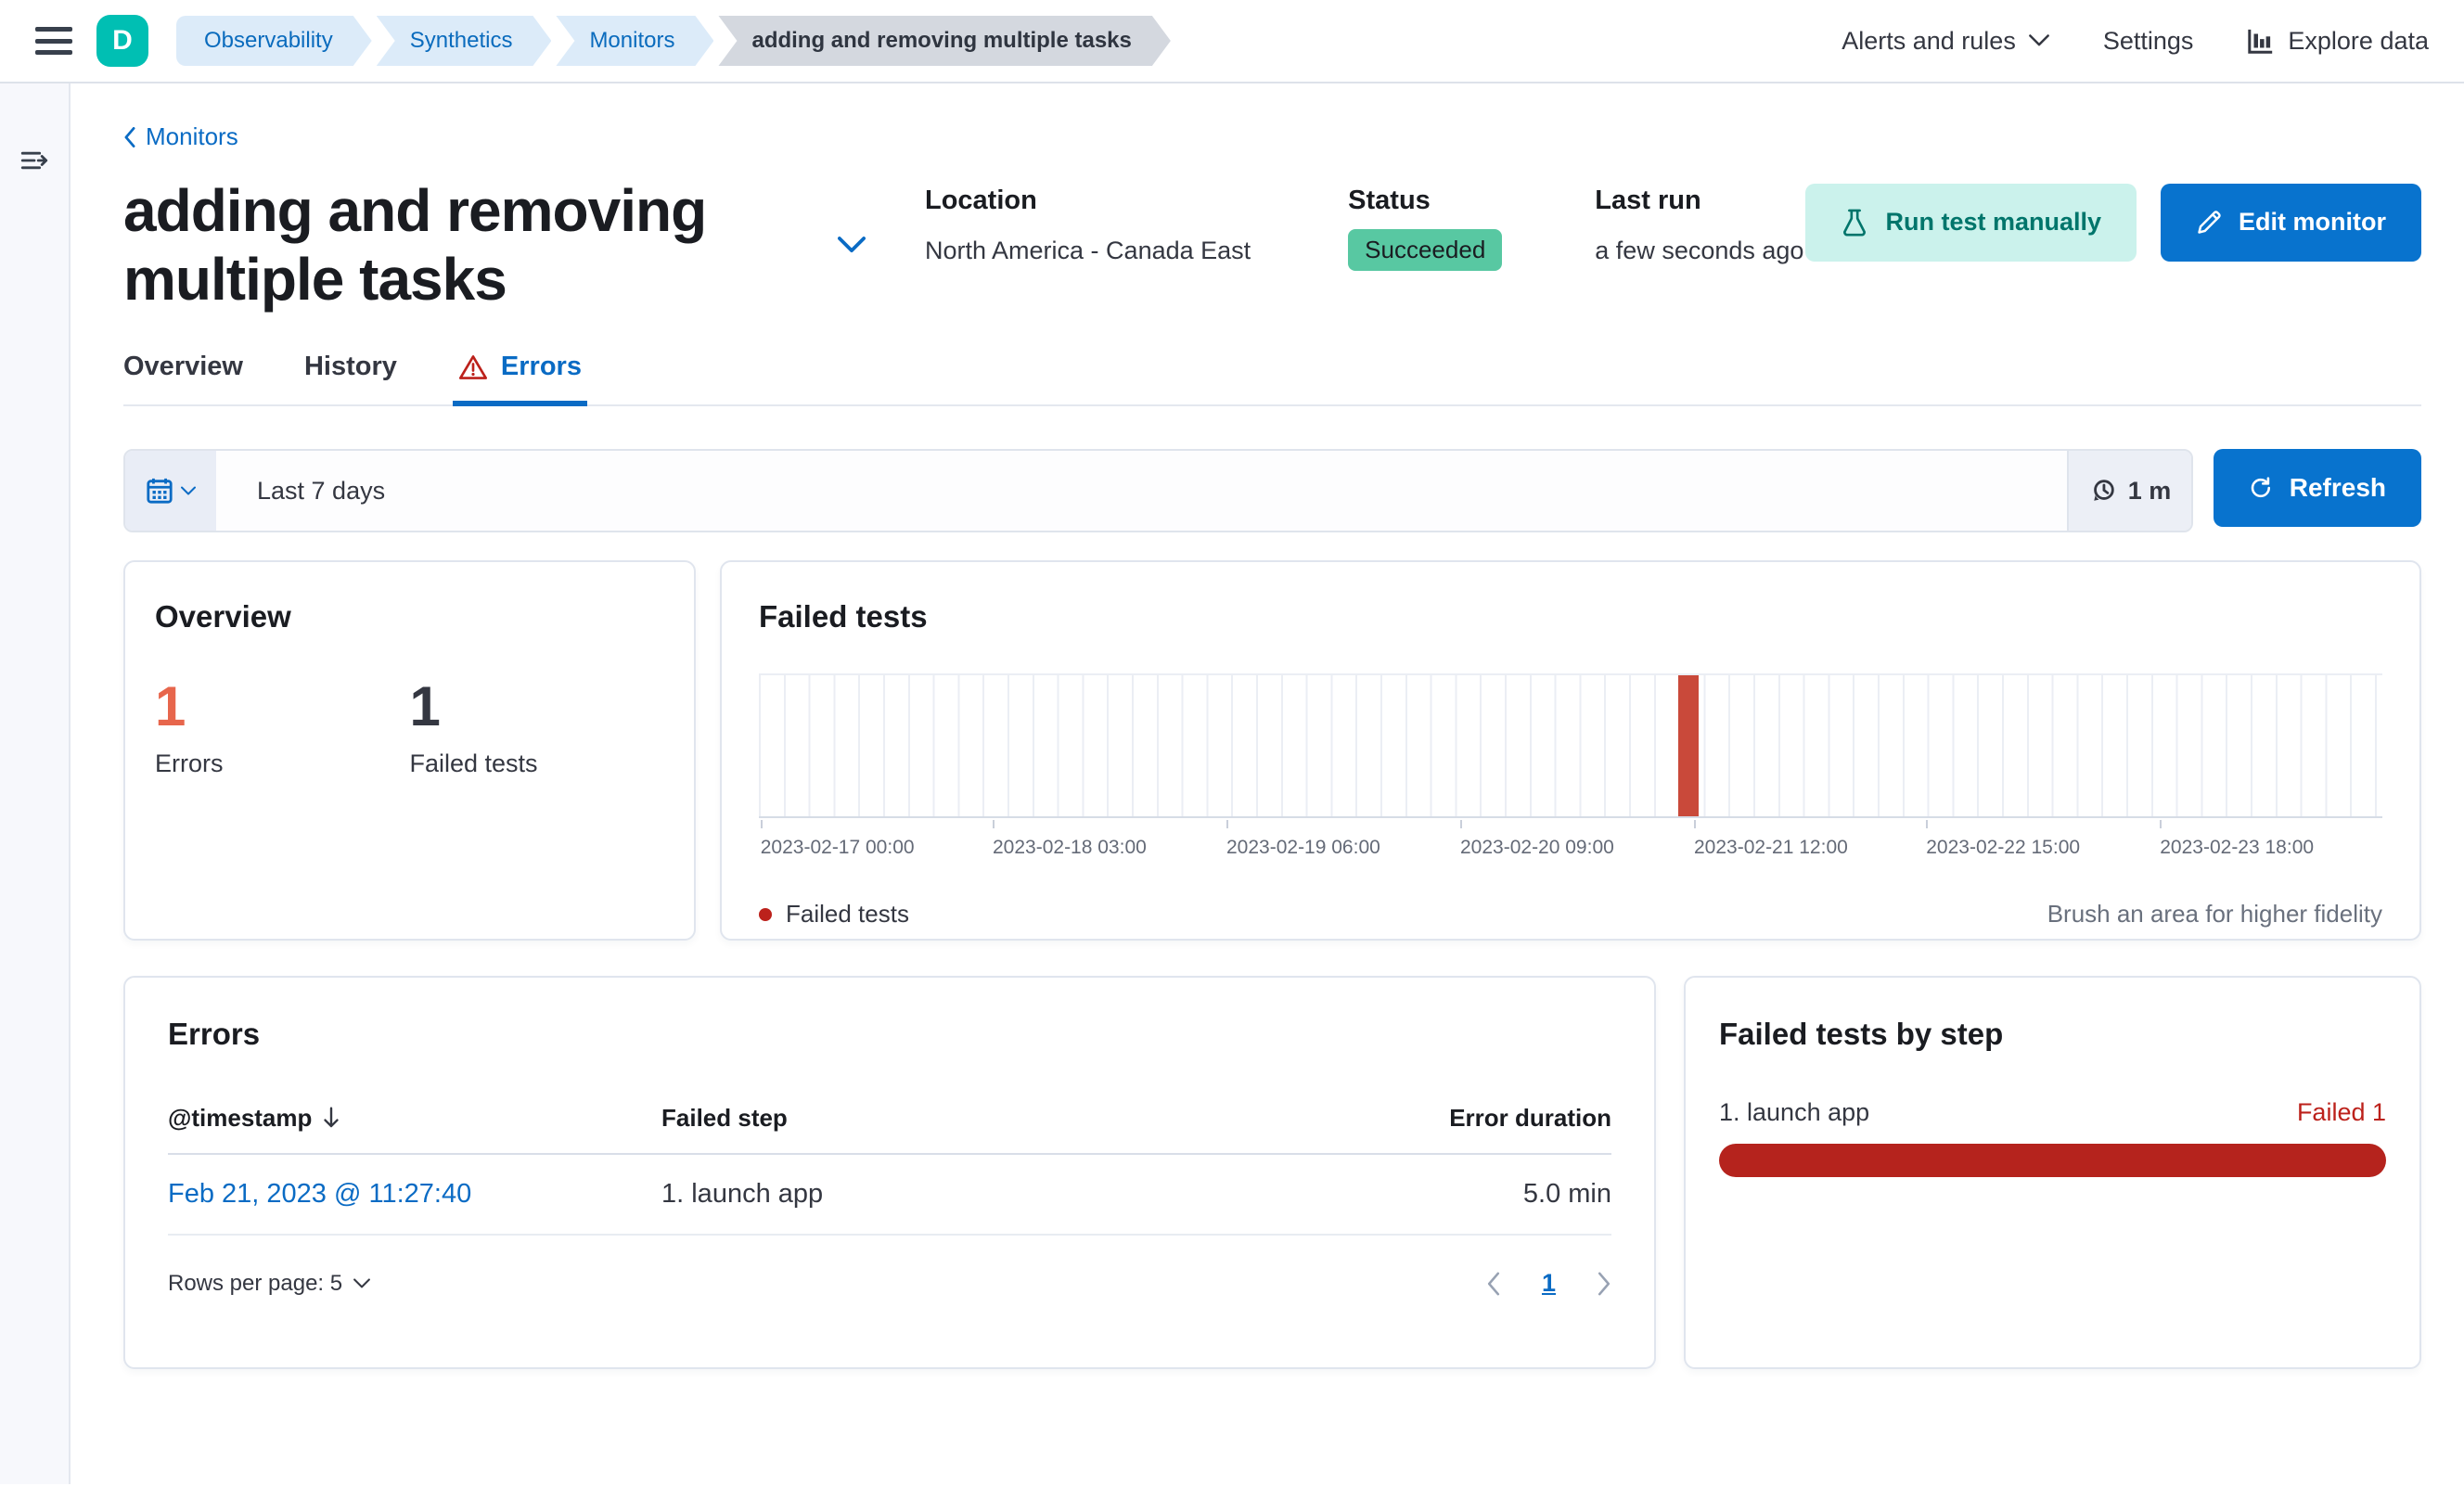  Describe the element at coordinates (1771, 848) in the screenshot. I see `x-axis-tick-label: 2023-02-21 12:00` at that location.